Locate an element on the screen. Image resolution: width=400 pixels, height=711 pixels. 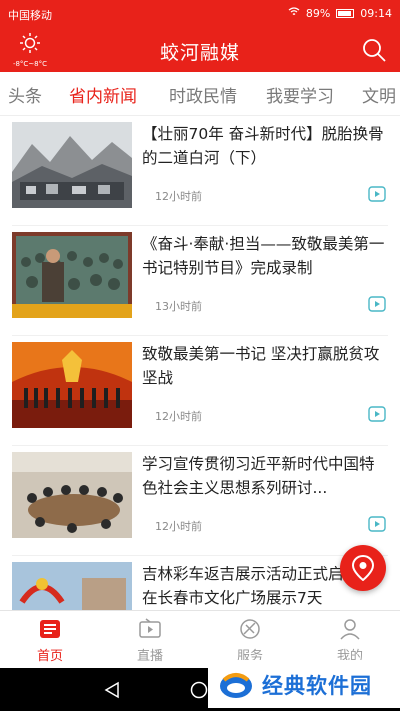
status-icons: 89% 09:14 is located at coordinates (340, 13).